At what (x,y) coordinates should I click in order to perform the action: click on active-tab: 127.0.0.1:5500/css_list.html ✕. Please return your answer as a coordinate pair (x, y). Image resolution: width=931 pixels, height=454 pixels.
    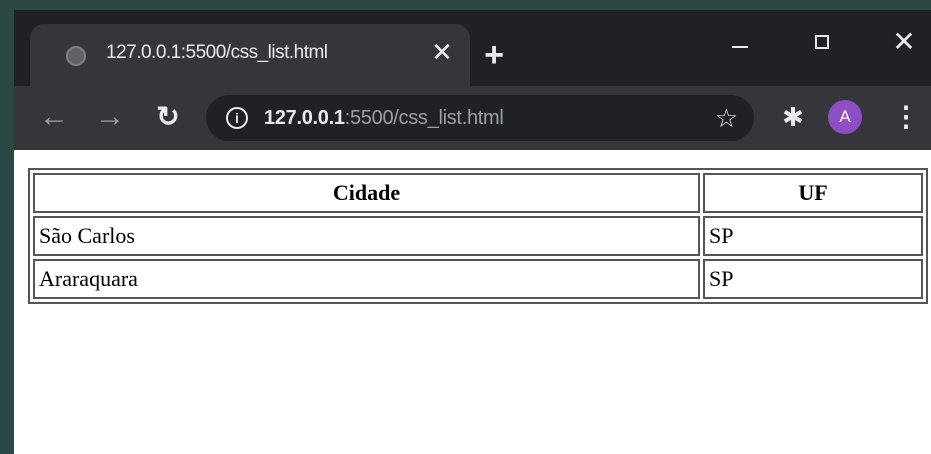
    Looking at the image, I should click on (250, 55).